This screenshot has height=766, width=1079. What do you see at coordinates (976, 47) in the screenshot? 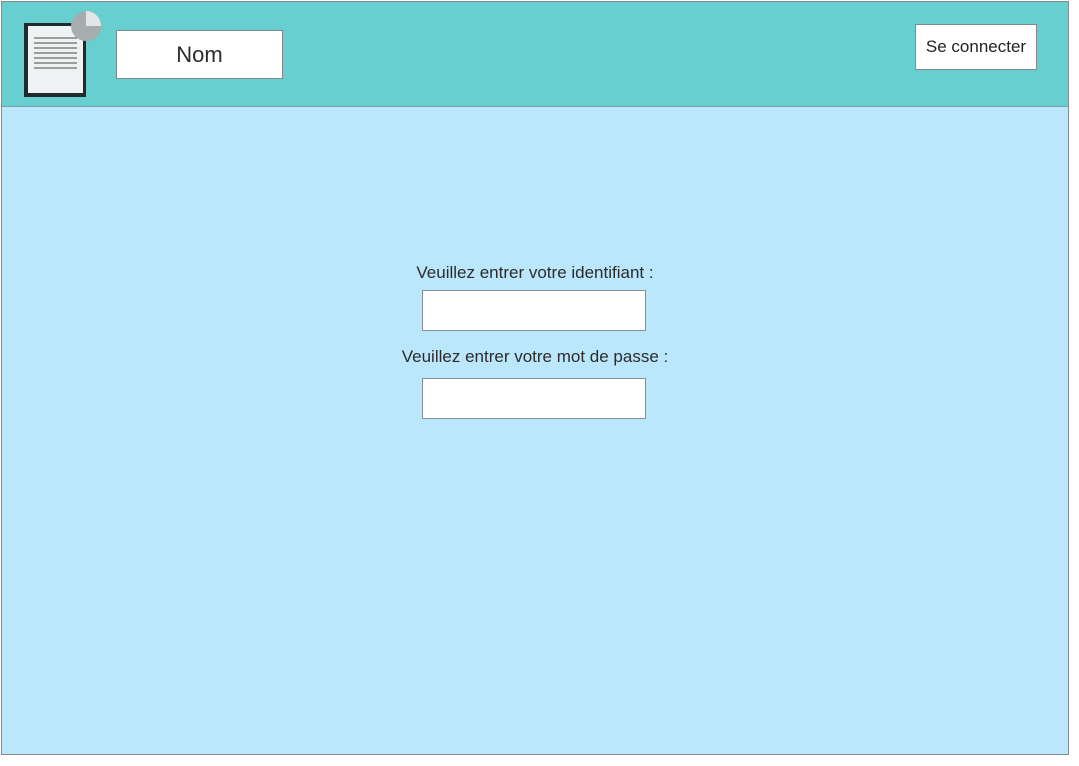
I see `login-button: Se connecter` at bounding box center [976, 47].